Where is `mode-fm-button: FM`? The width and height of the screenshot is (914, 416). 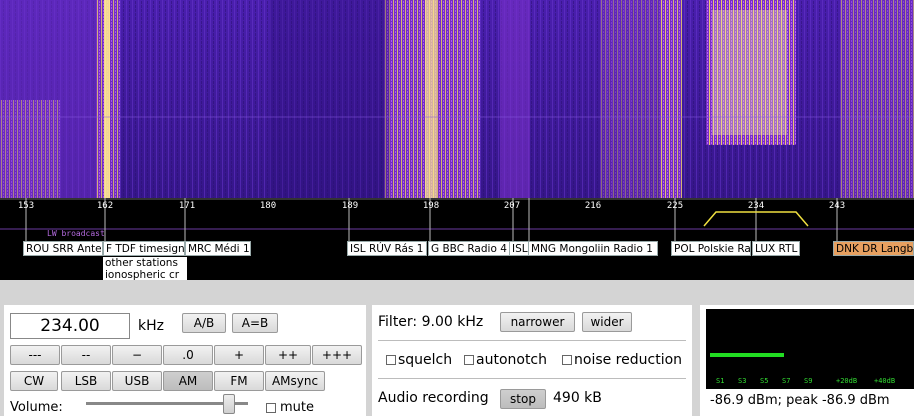 mode-fm-button: FM is located at coordinates (239, 381).